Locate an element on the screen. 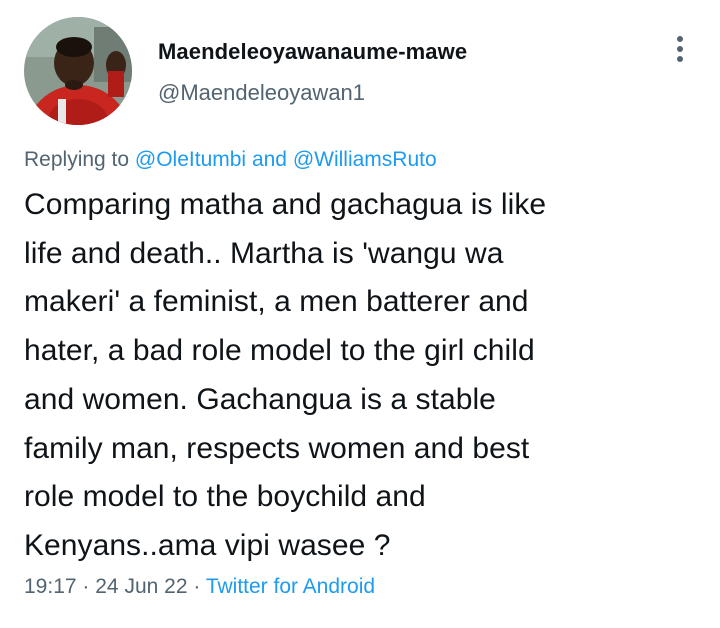 The width and height of the screenshot is (720, 628). author-handle: @Maendeleoyawan1 is located at coordinates (312, 93).